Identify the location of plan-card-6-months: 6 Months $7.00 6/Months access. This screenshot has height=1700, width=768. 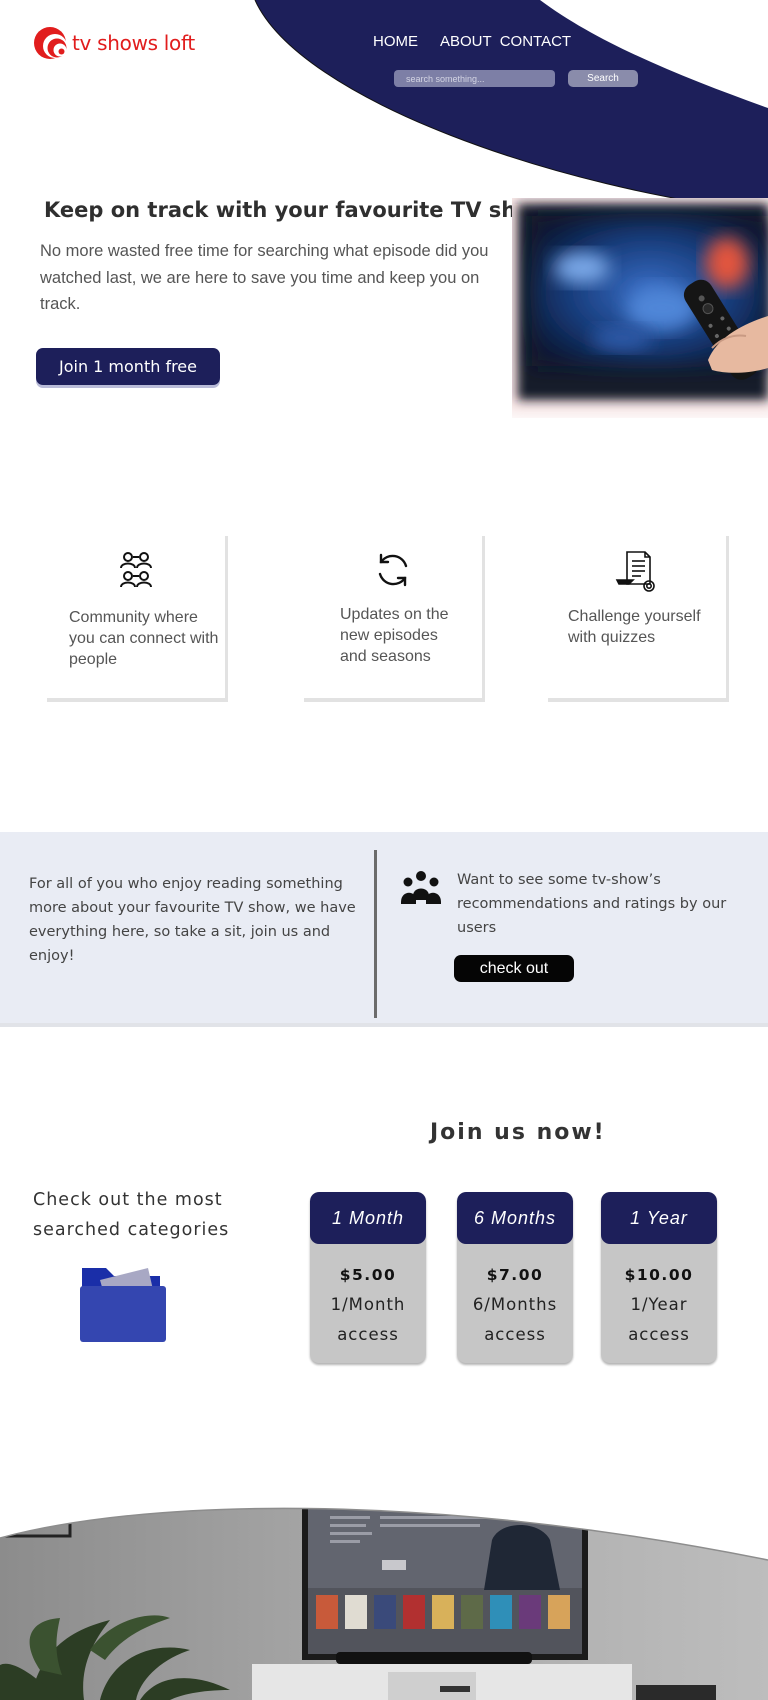
(515, 1277).